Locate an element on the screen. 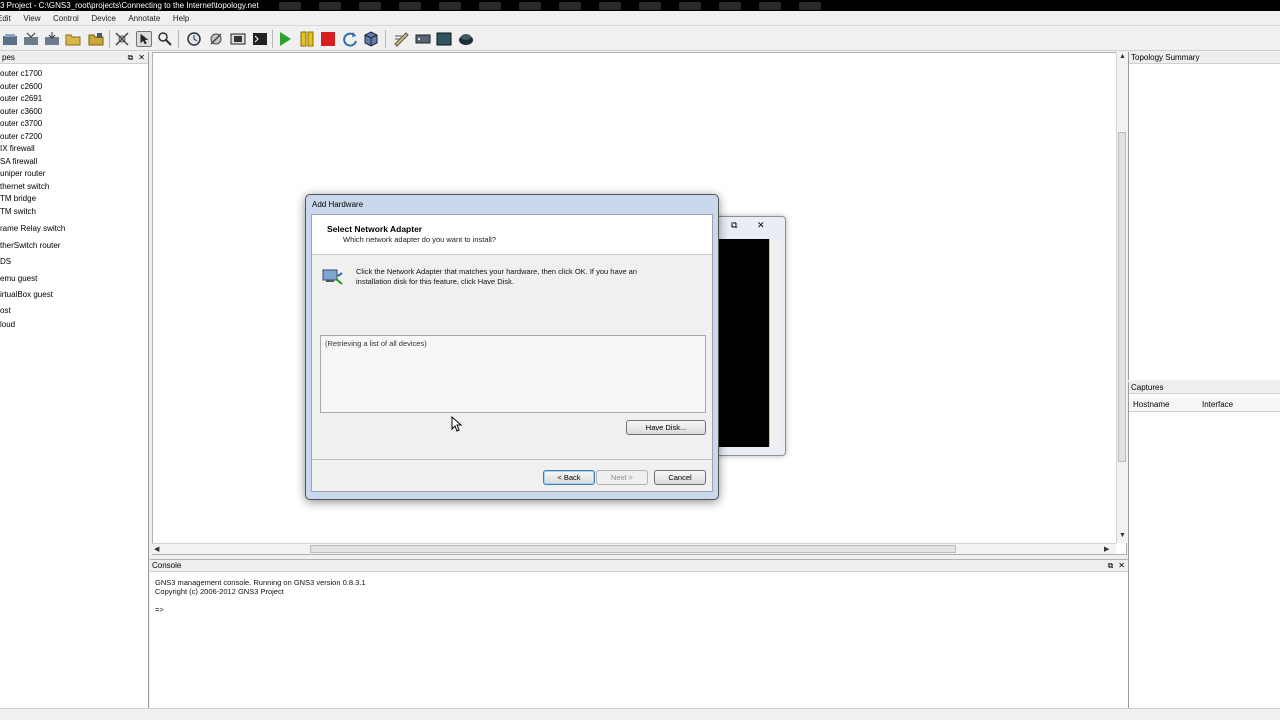  network-adapter-icon is located at coordinates (332, 277).